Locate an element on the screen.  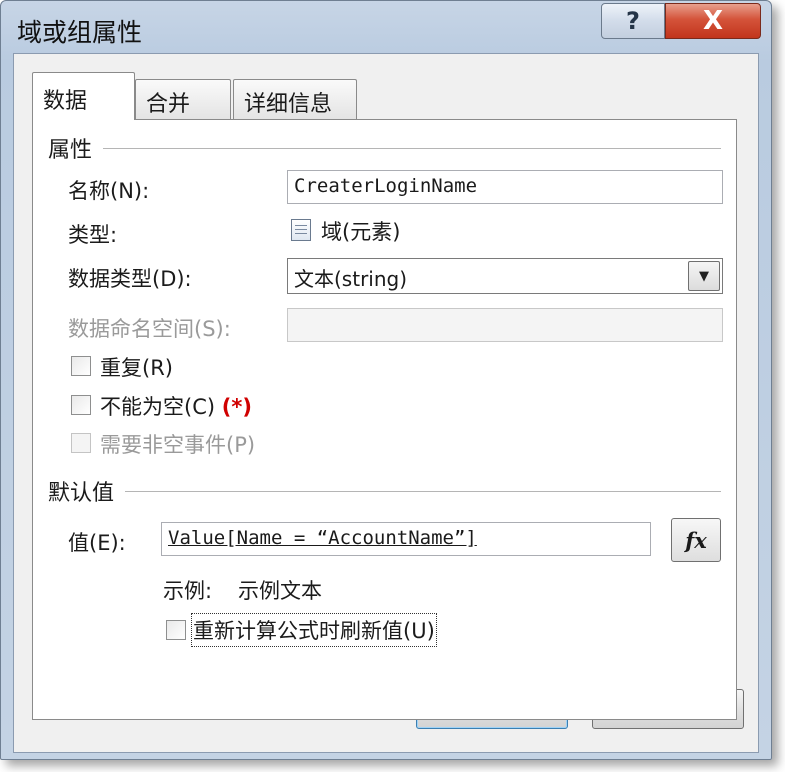
refresh-on-recalc-checkbox is located at coordinates (176, 630).